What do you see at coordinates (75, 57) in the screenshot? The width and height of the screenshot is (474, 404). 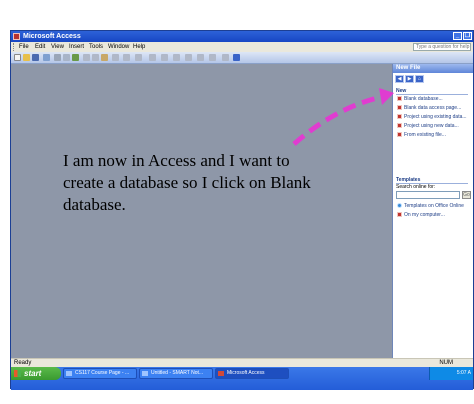 I see `spelling-icon` at bounding box center [75, 57].